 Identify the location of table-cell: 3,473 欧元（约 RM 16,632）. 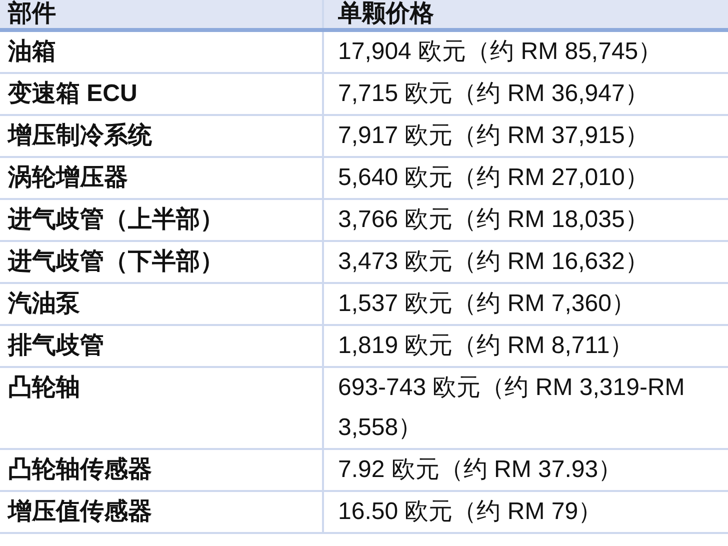
(525, 262).